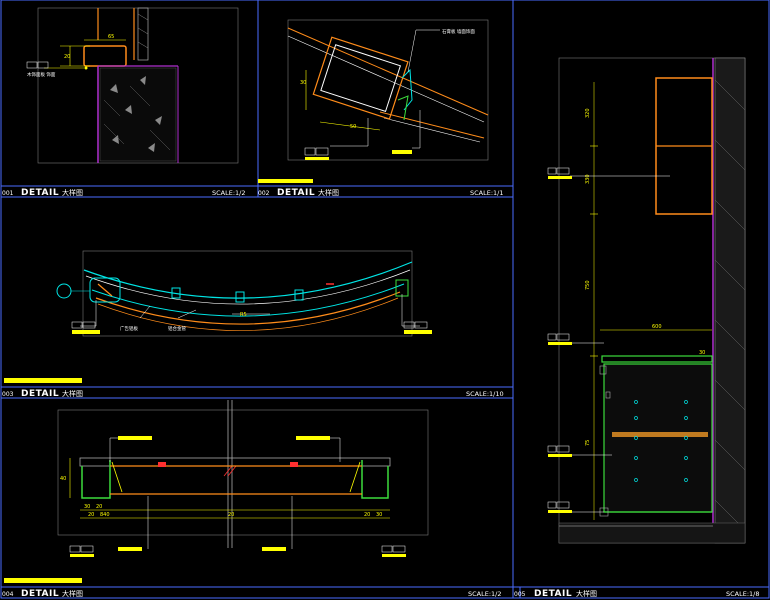  Describe the element at coordinates (72, 192) in the screenshot. I see `panel-subtitle-001: 大样图` at that location.